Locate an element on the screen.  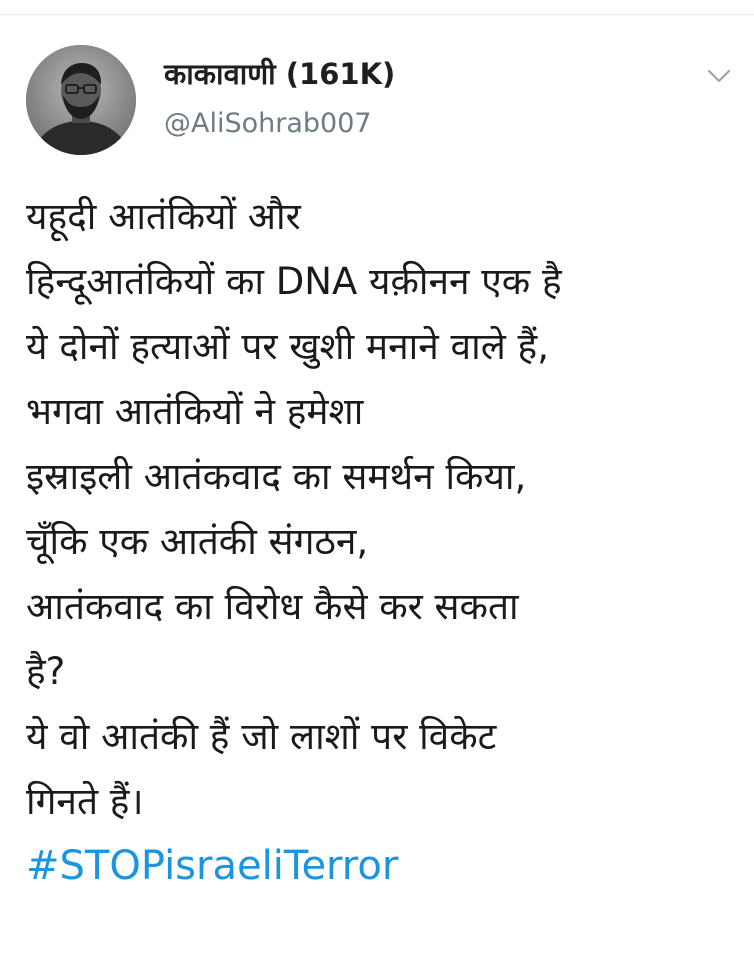
tweet-line: चूँकि एक आतंकी संगठन, is located at coordinates (197, 541).